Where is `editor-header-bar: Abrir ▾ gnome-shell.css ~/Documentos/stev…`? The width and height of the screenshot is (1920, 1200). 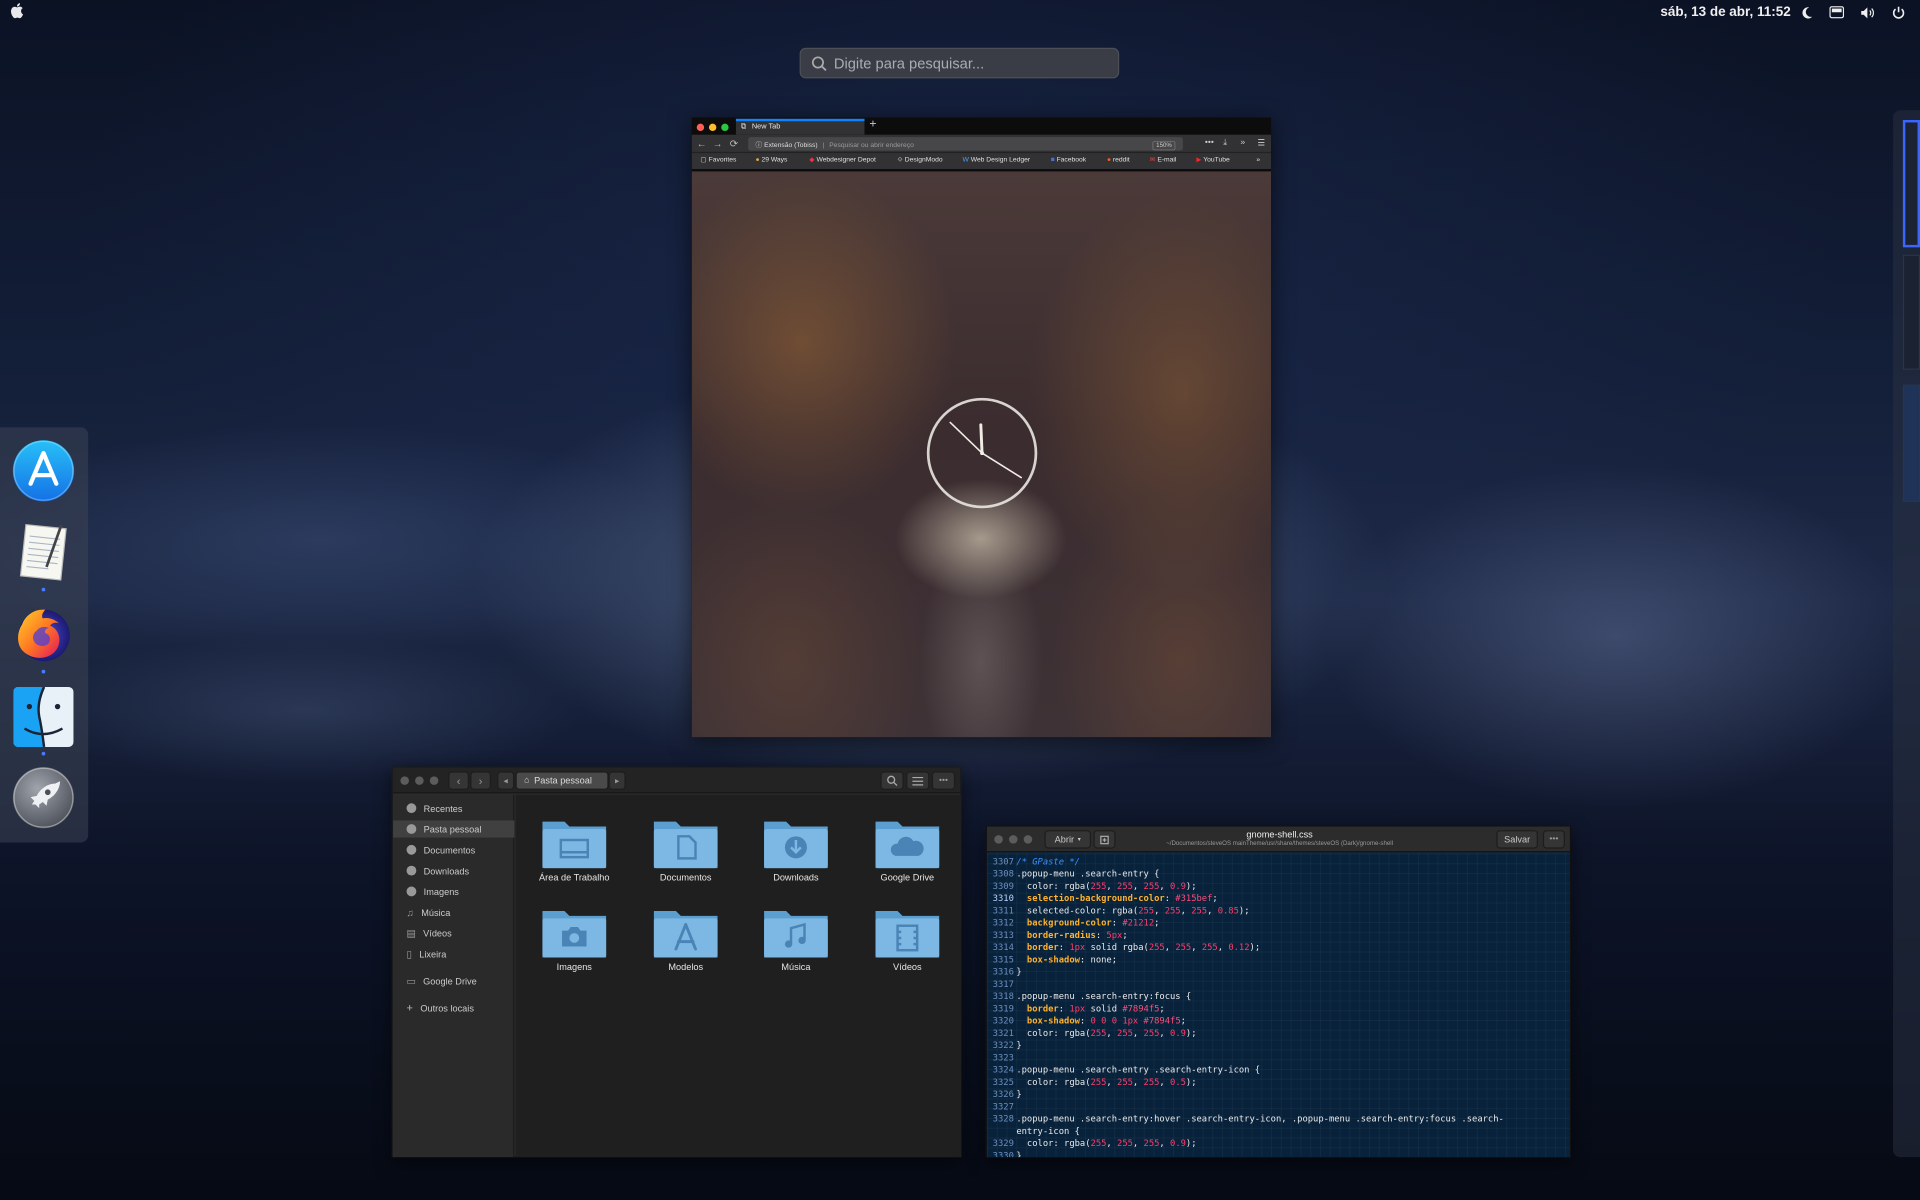 editor-header-bar: Abrir ▾ gnome-shell.css ~/Documentos/stev… is located at coordinates (1278, 839).